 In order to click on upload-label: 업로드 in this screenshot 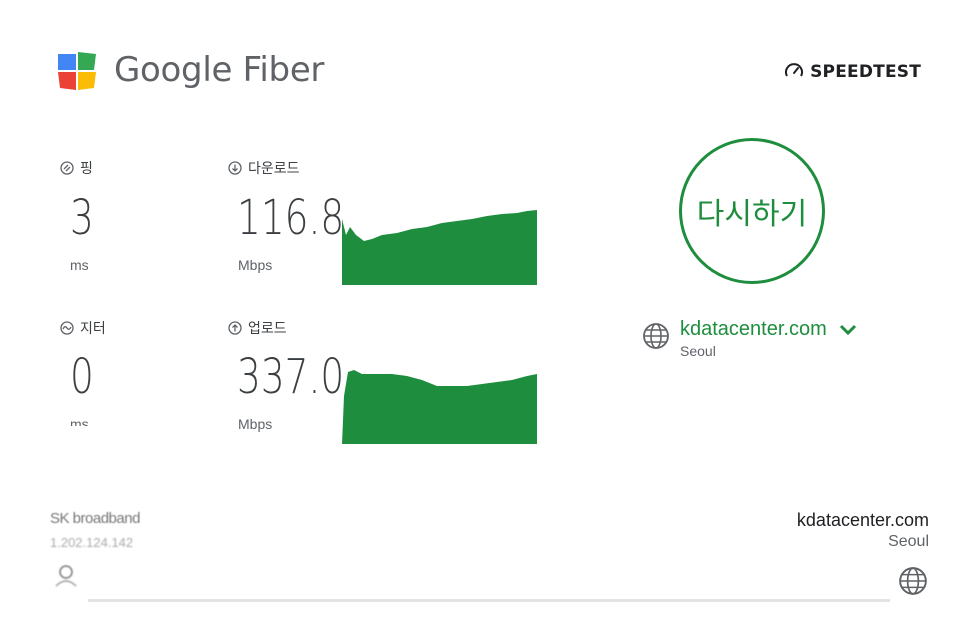, I will do `click(267, 328)`.